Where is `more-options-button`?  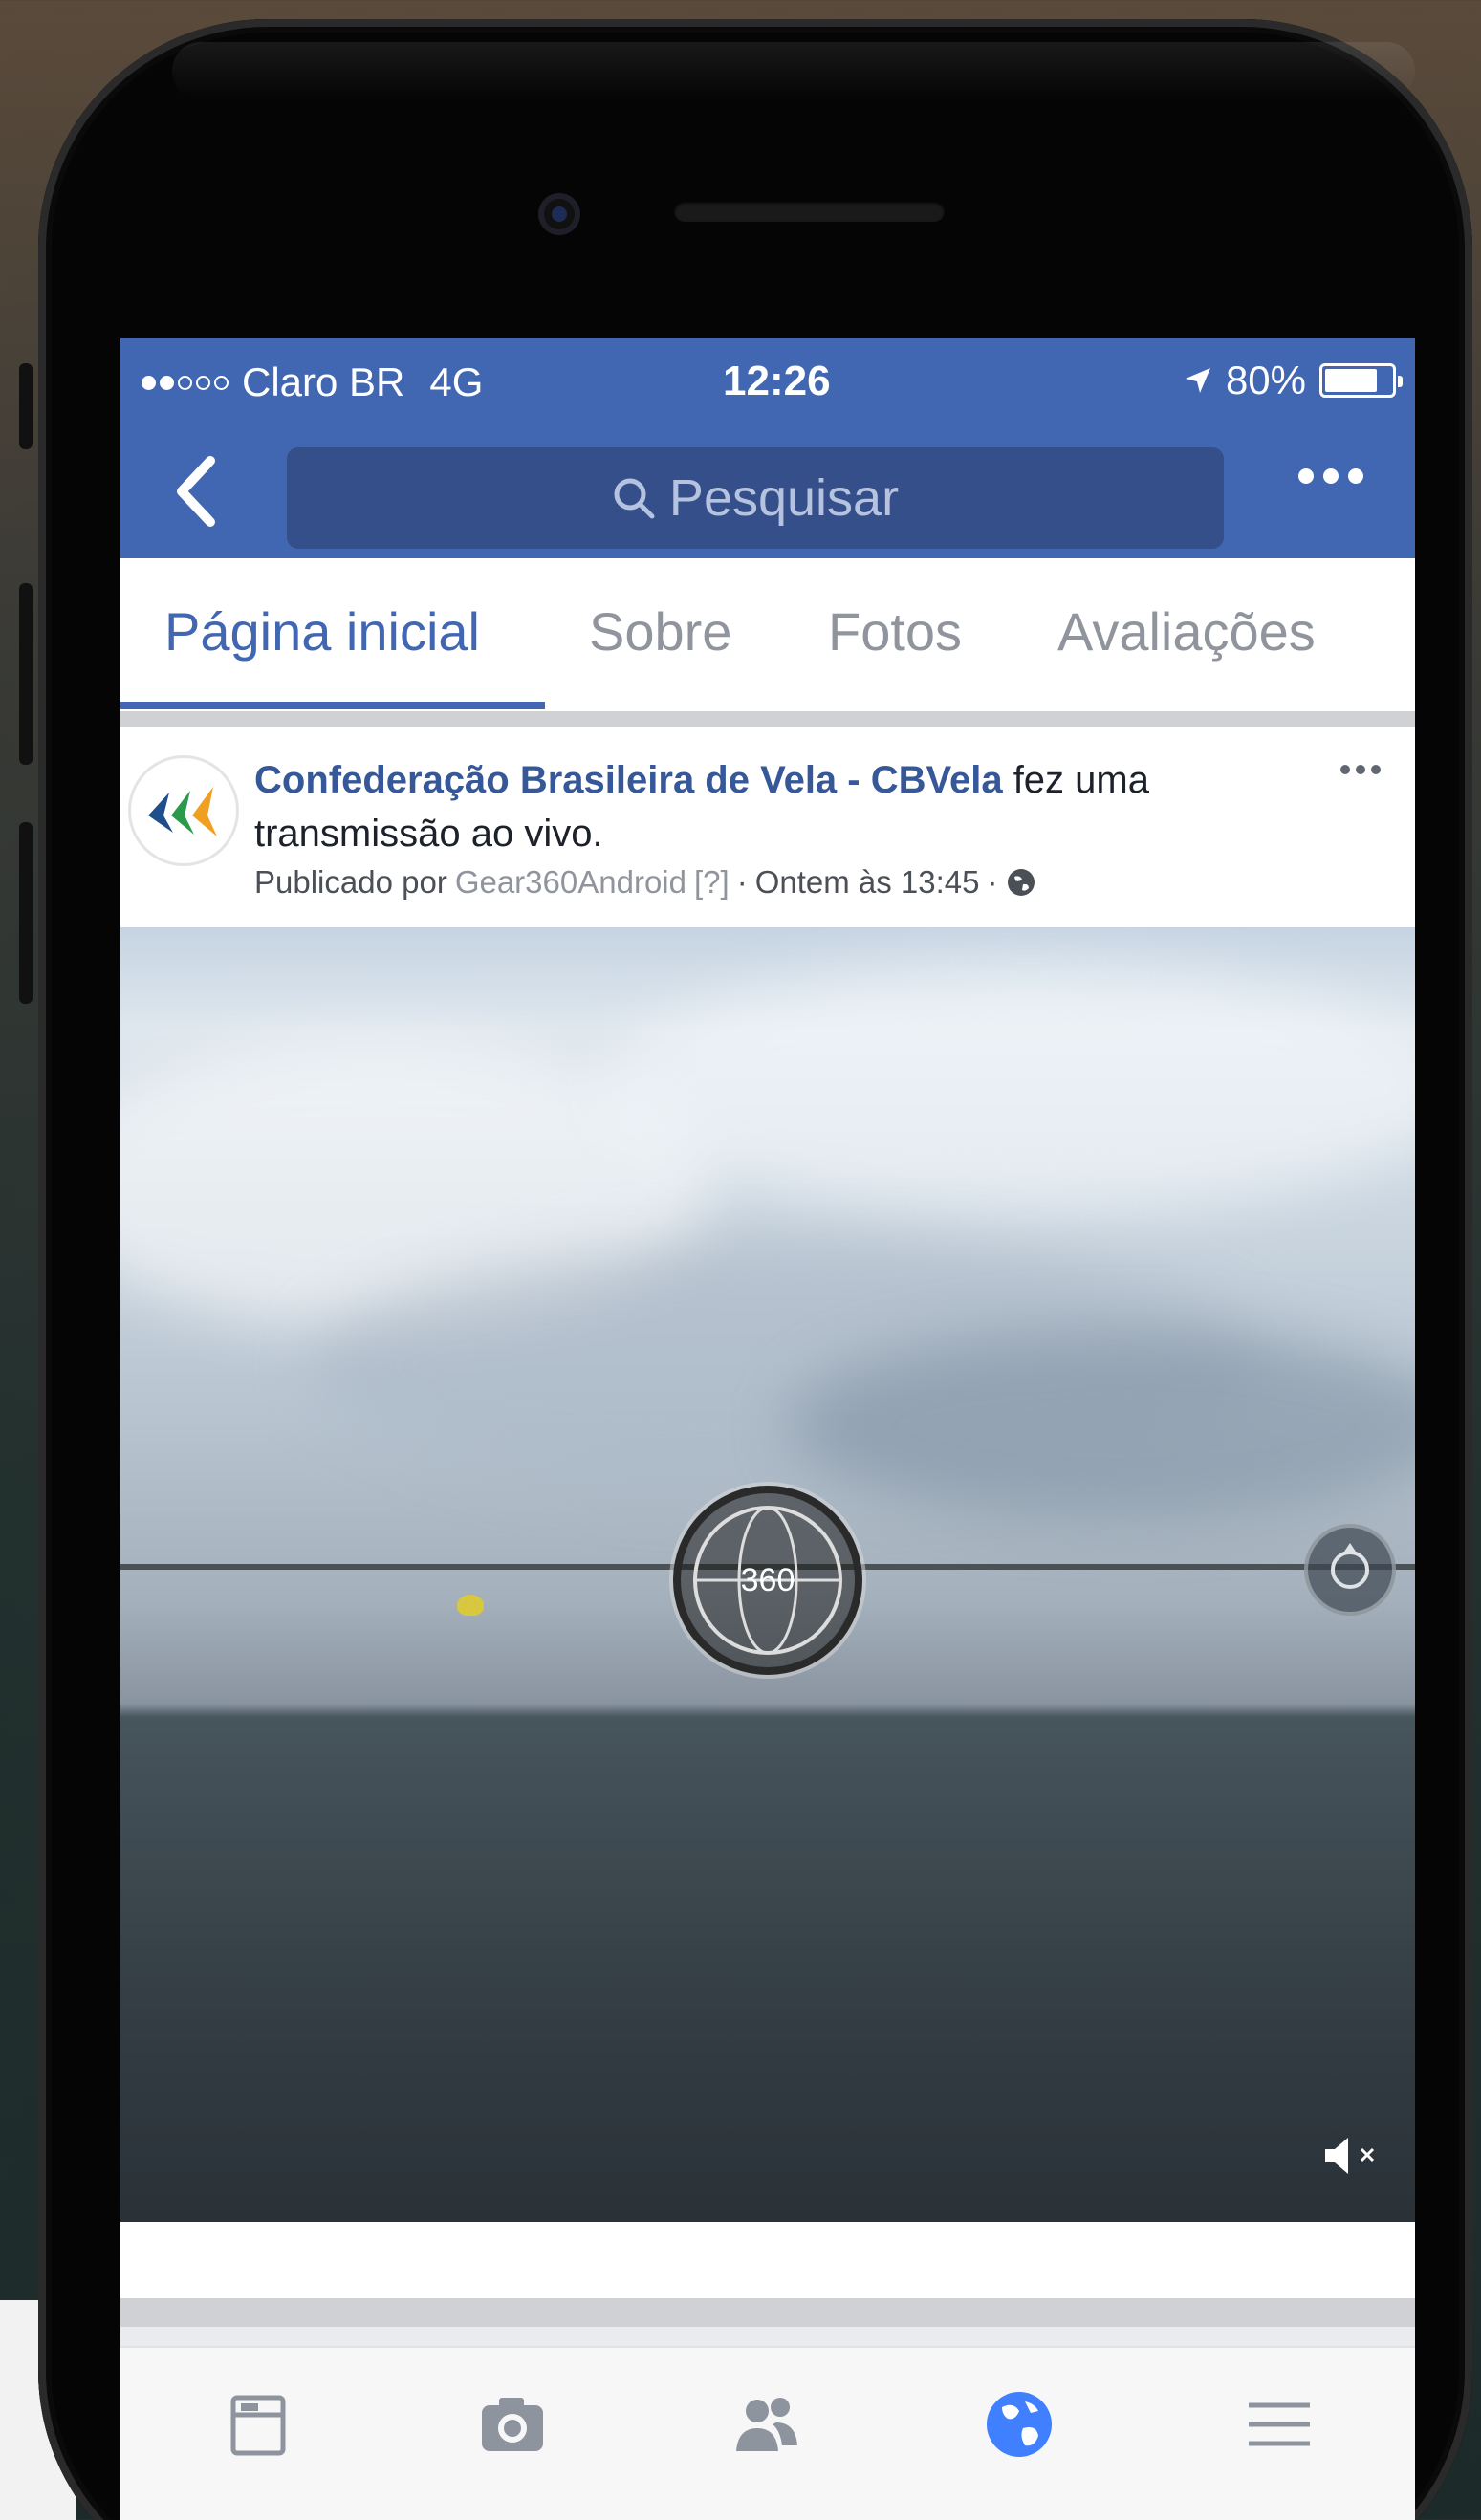 more-options-button is located at coordinates (1330, 476).